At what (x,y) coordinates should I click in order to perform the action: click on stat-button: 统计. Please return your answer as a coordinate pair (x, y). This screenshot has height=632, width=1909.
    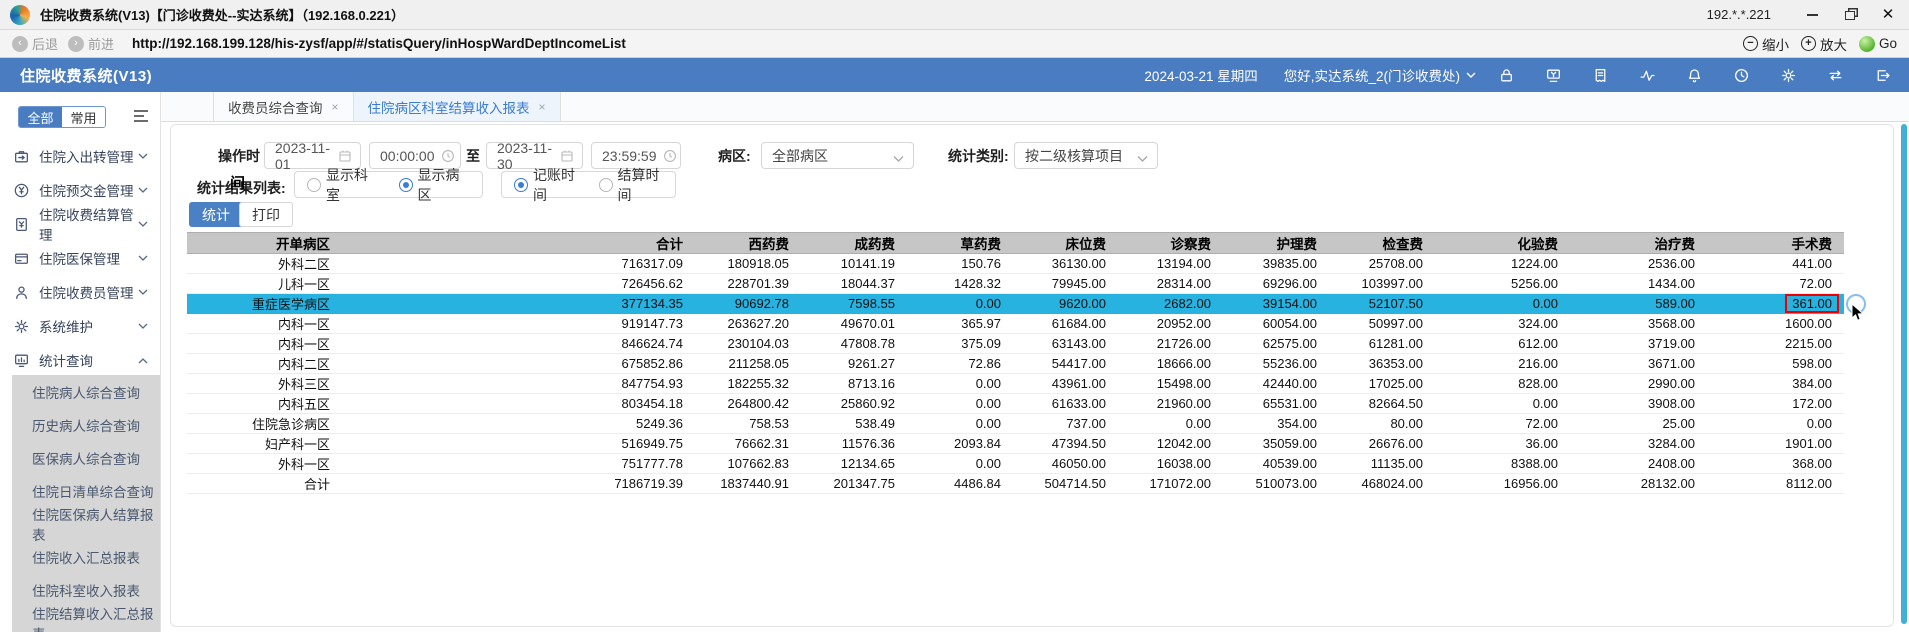
    Looking at the image, I should click on (216, 214).